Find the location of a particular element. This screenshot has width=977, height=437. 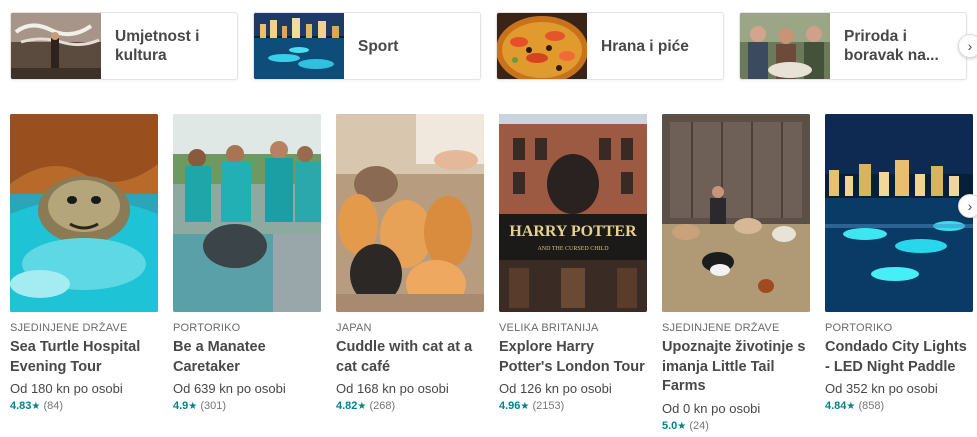

review-count: (2153) is located at coordinates (548, 406).